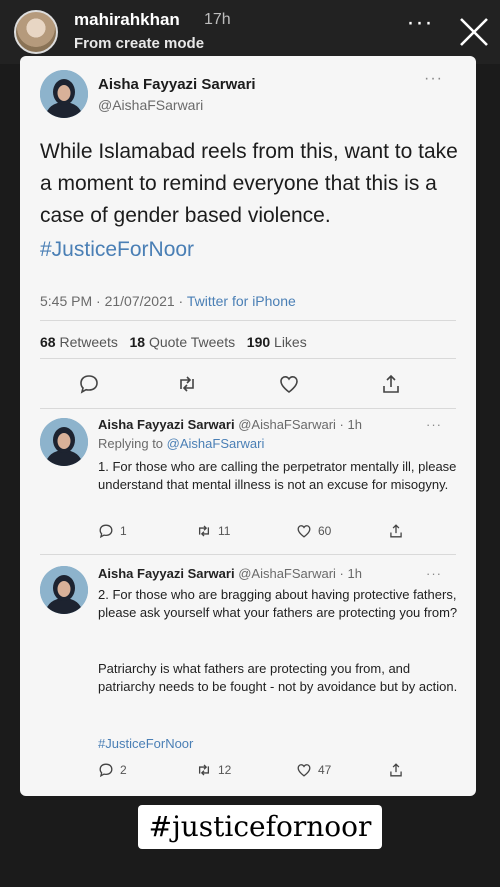  Describe the element at coordinates (150, 105) in the screenshot. I see `author-handle: @AishaFSarwari` at that location.